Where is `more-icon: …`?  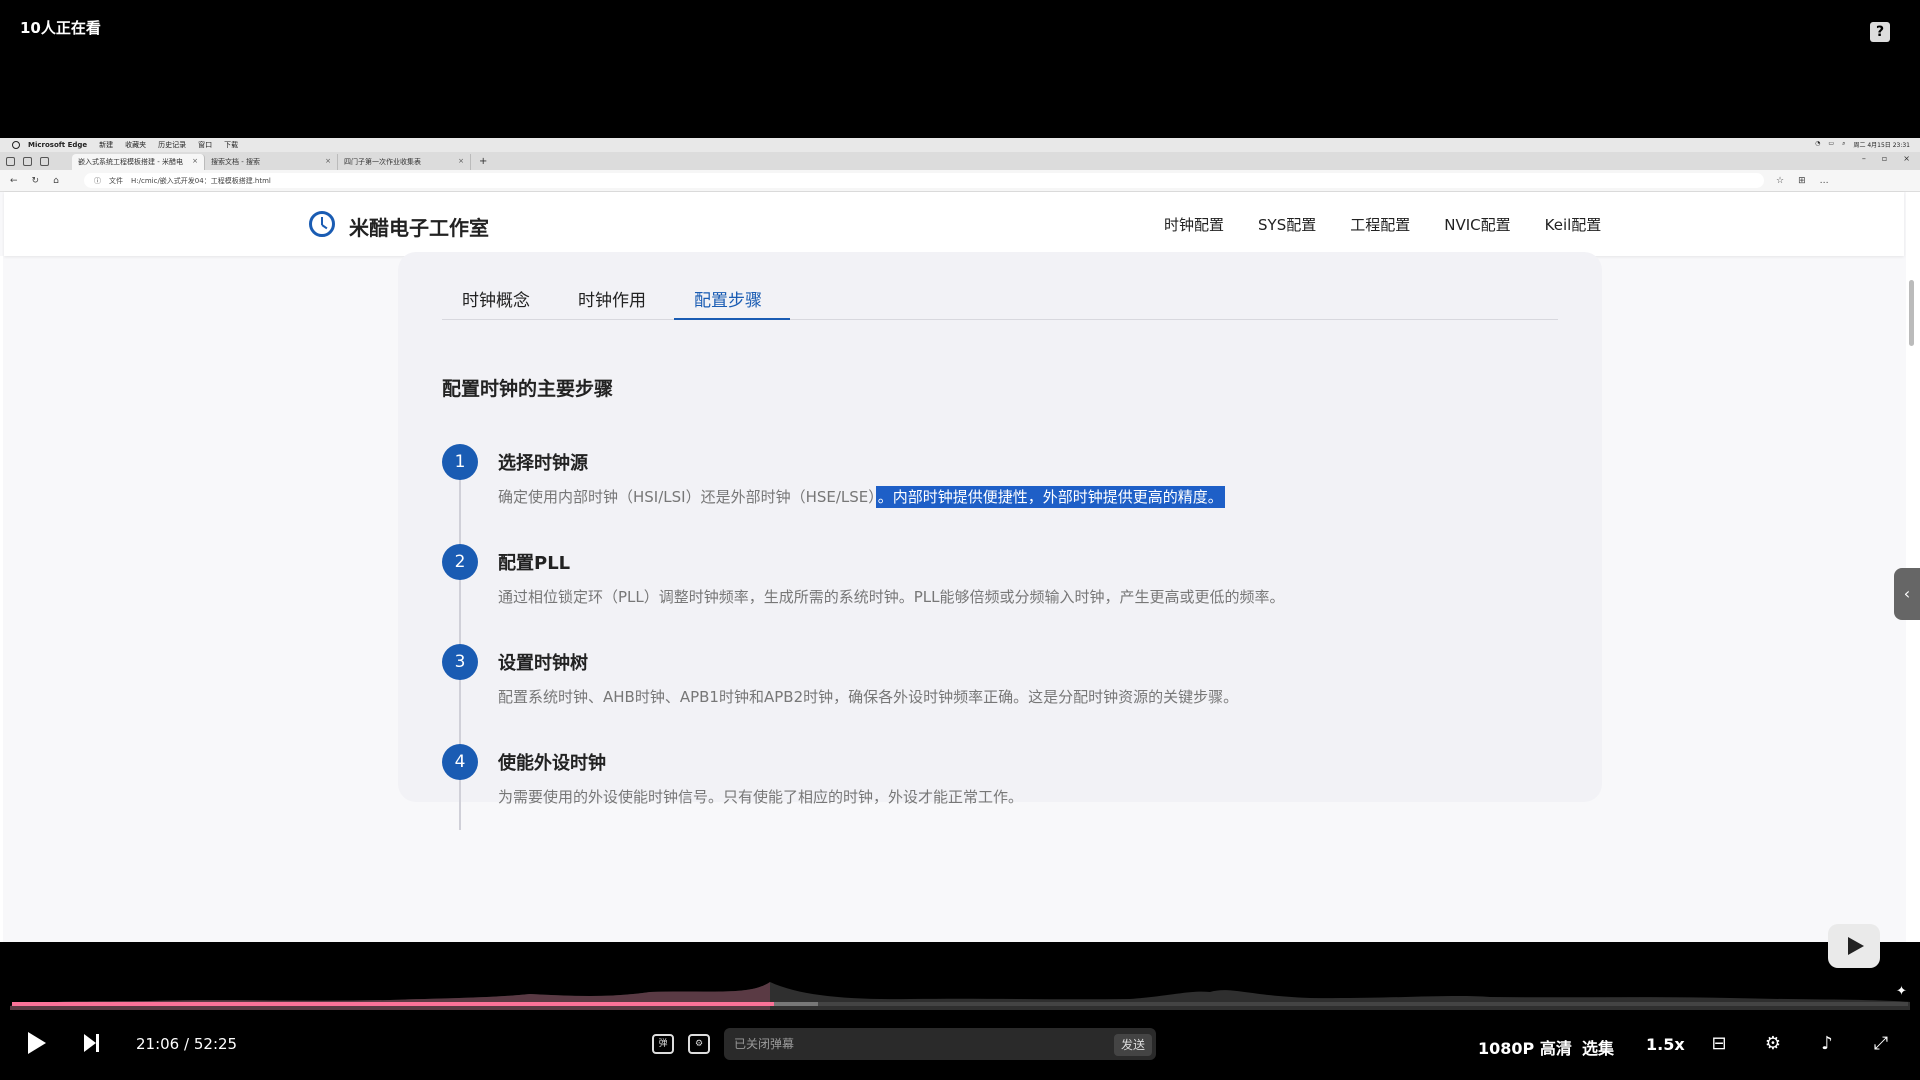
more-icon: … is located at coordinates (1824, 181).